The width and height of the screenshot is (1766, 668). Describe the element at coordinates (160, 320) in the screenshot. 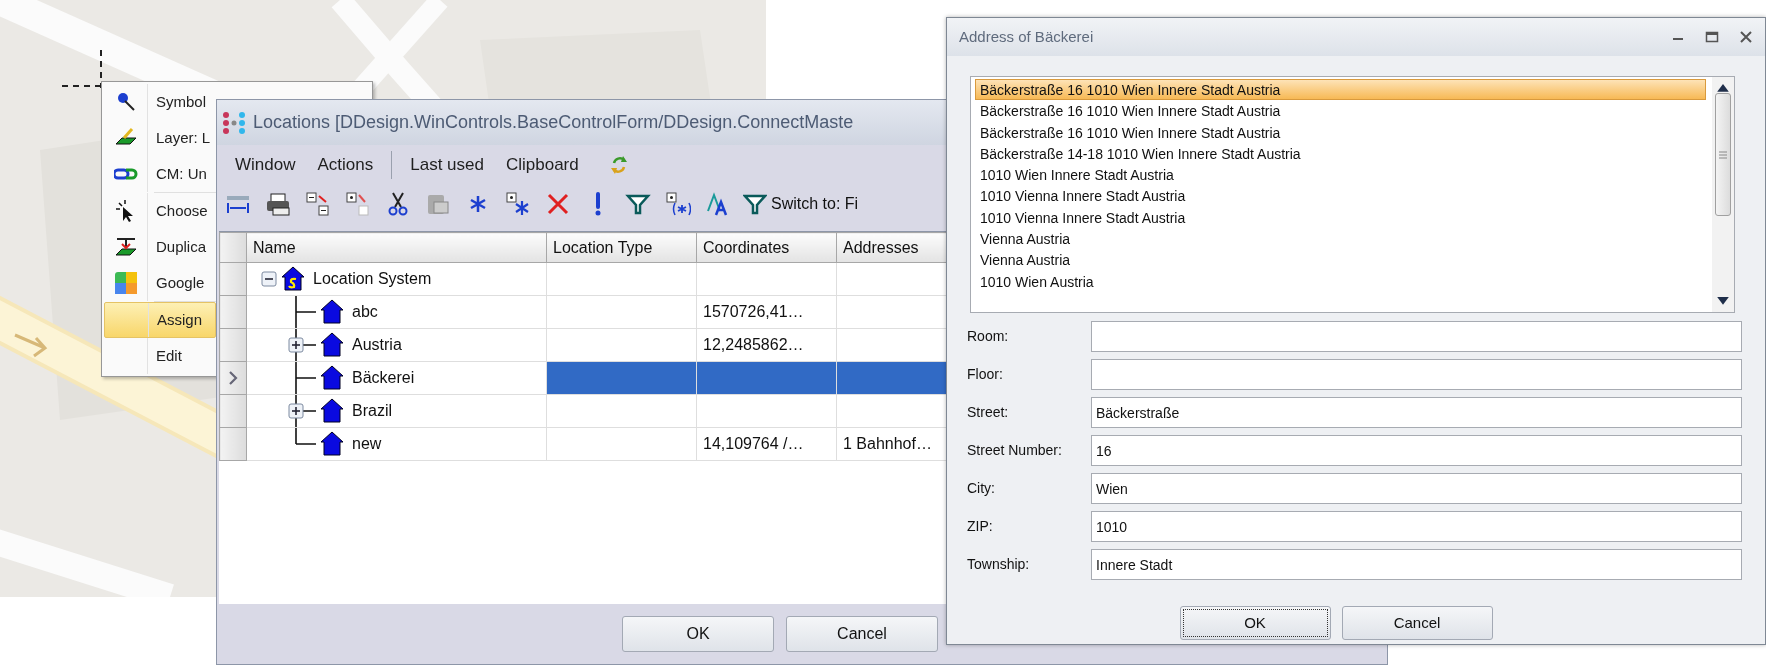

I see `menu-item: Assign` at that location.